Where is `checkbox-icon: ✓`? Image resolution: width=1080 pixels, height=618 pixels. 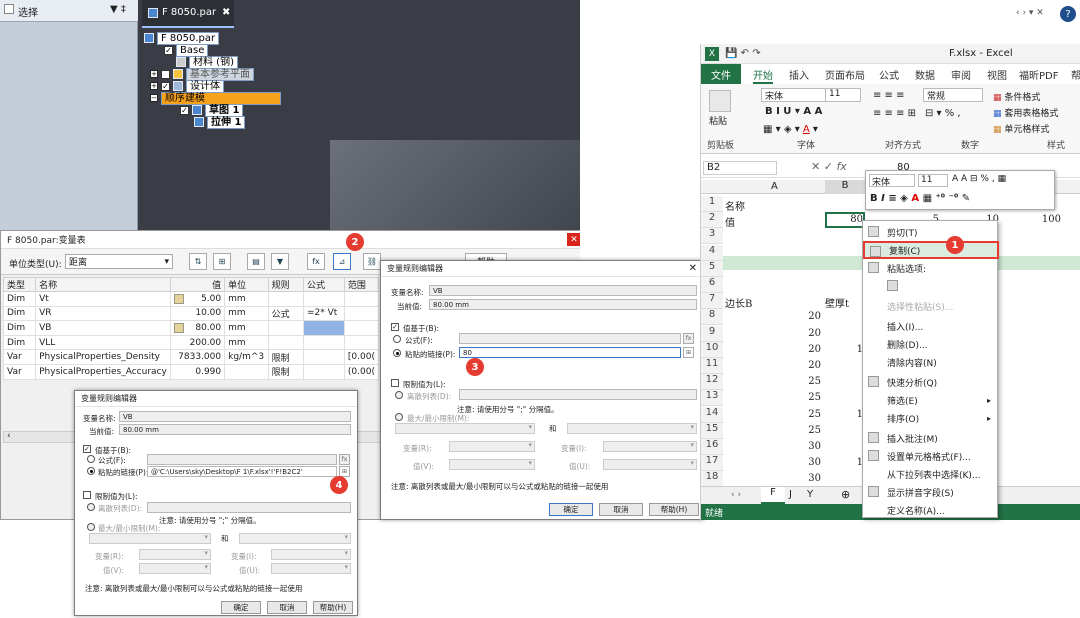
checkbox-icon: ✓ is located at coordinates (165, 86).